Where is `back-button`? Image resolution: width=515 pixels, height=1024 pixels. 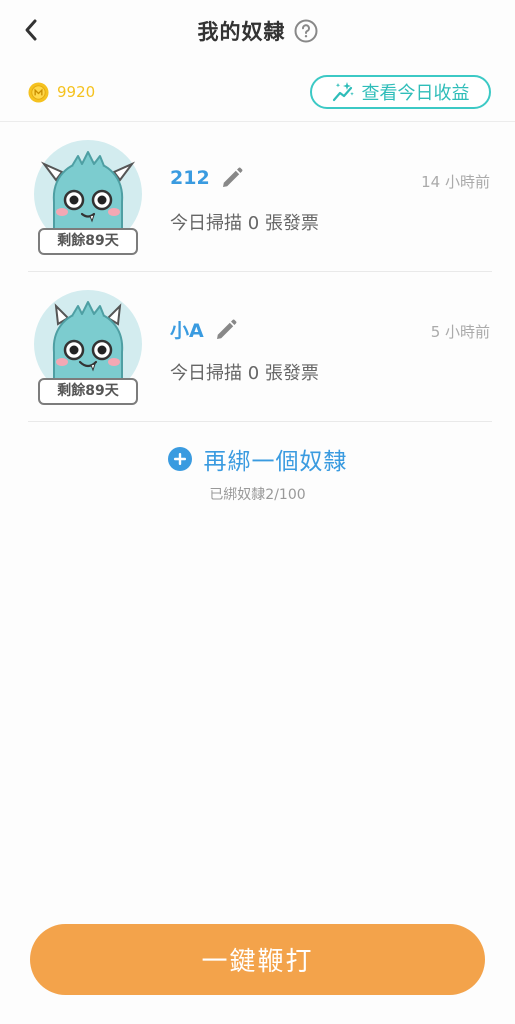 back-button is located at coordinates (31, 30).